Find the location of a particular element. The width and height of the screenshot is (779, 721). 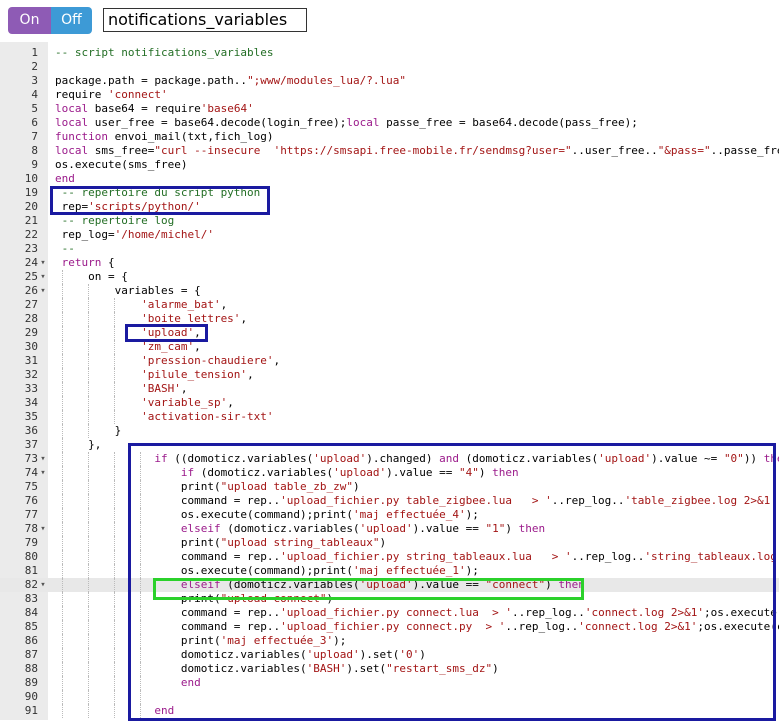

code-text: end is located at coordinates (114, 711).